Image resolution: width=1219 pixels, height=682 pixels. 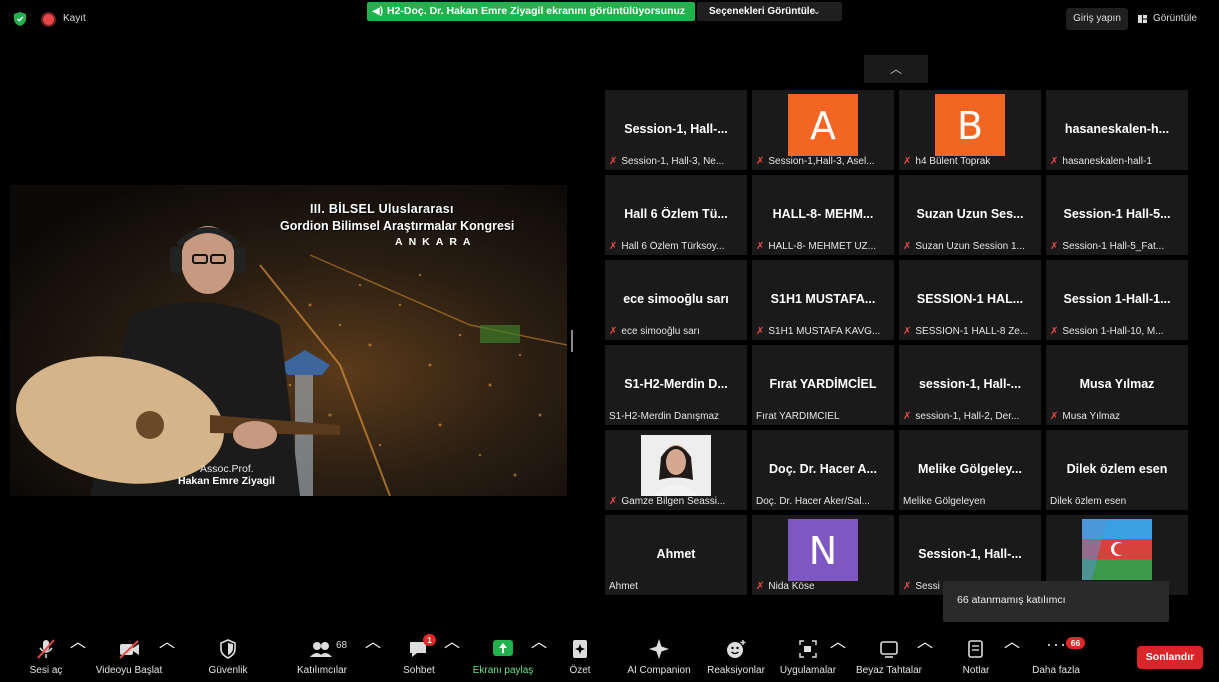 I want to click on participant-name: Melike Gölgeleyen, so click(x=944, y=501).